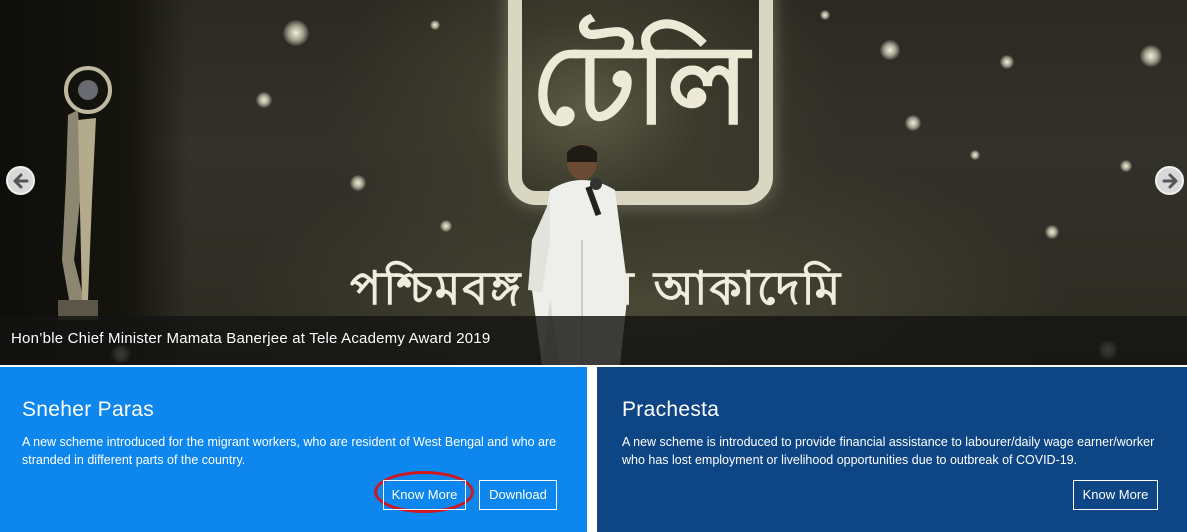 Image resolution: width=1187 pixels, height=532 pixels. Describe the element at coordinates (85, 193) in the screenshot. I see `trophy-icon` at that location.